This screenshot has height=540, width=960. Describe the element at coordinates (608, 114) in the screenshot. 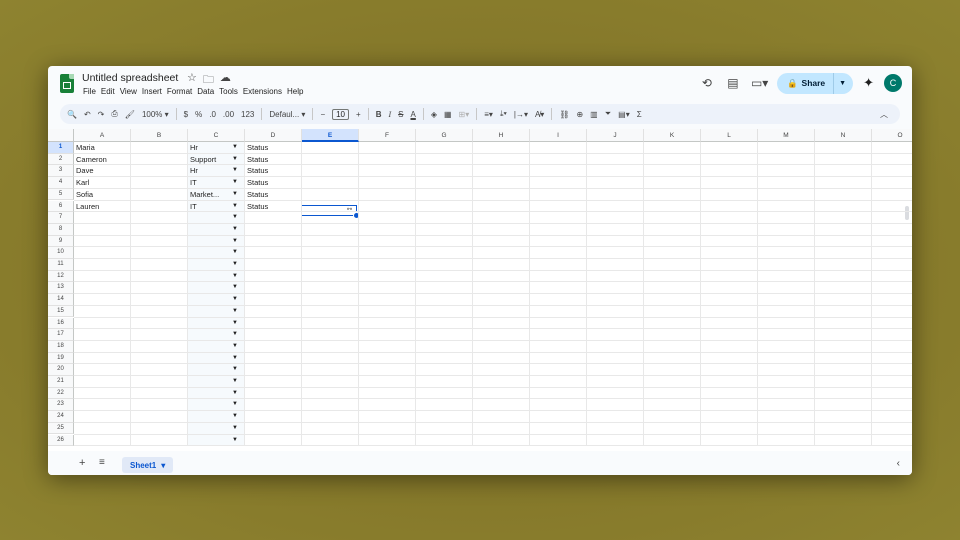

I see `create-filter-icon: ⏷` at that location.